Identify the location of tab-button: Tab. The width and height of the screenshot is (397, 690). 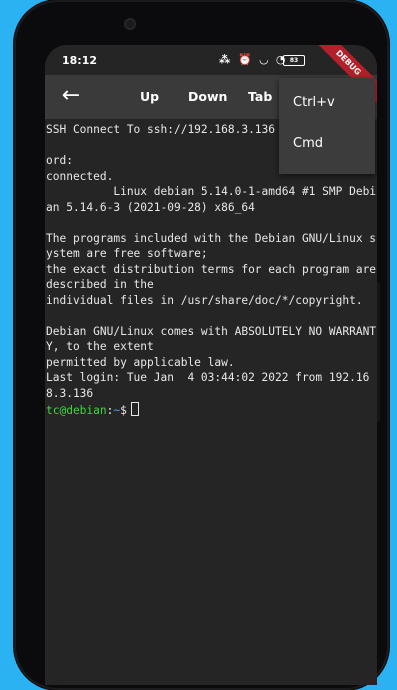
(260, 96).